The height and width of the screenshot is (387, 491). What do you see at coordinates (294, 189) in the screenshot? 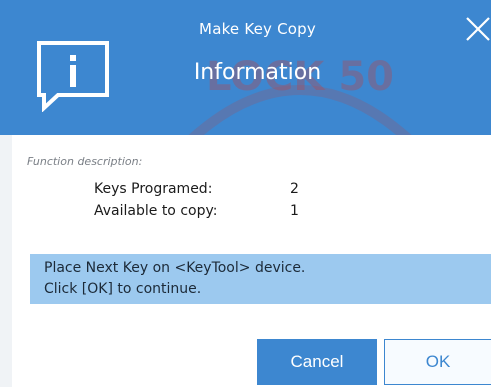
I see `keys-programmed-value: 2` at bounding box center [294, 189].